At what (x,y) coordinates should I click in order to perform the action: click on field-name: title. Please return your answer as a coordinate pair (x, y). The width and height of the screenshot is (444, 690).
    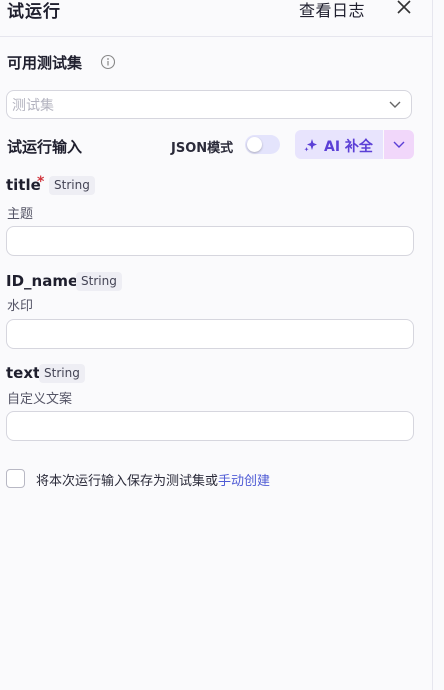
    Looking at the image, I should click on (23, 185).